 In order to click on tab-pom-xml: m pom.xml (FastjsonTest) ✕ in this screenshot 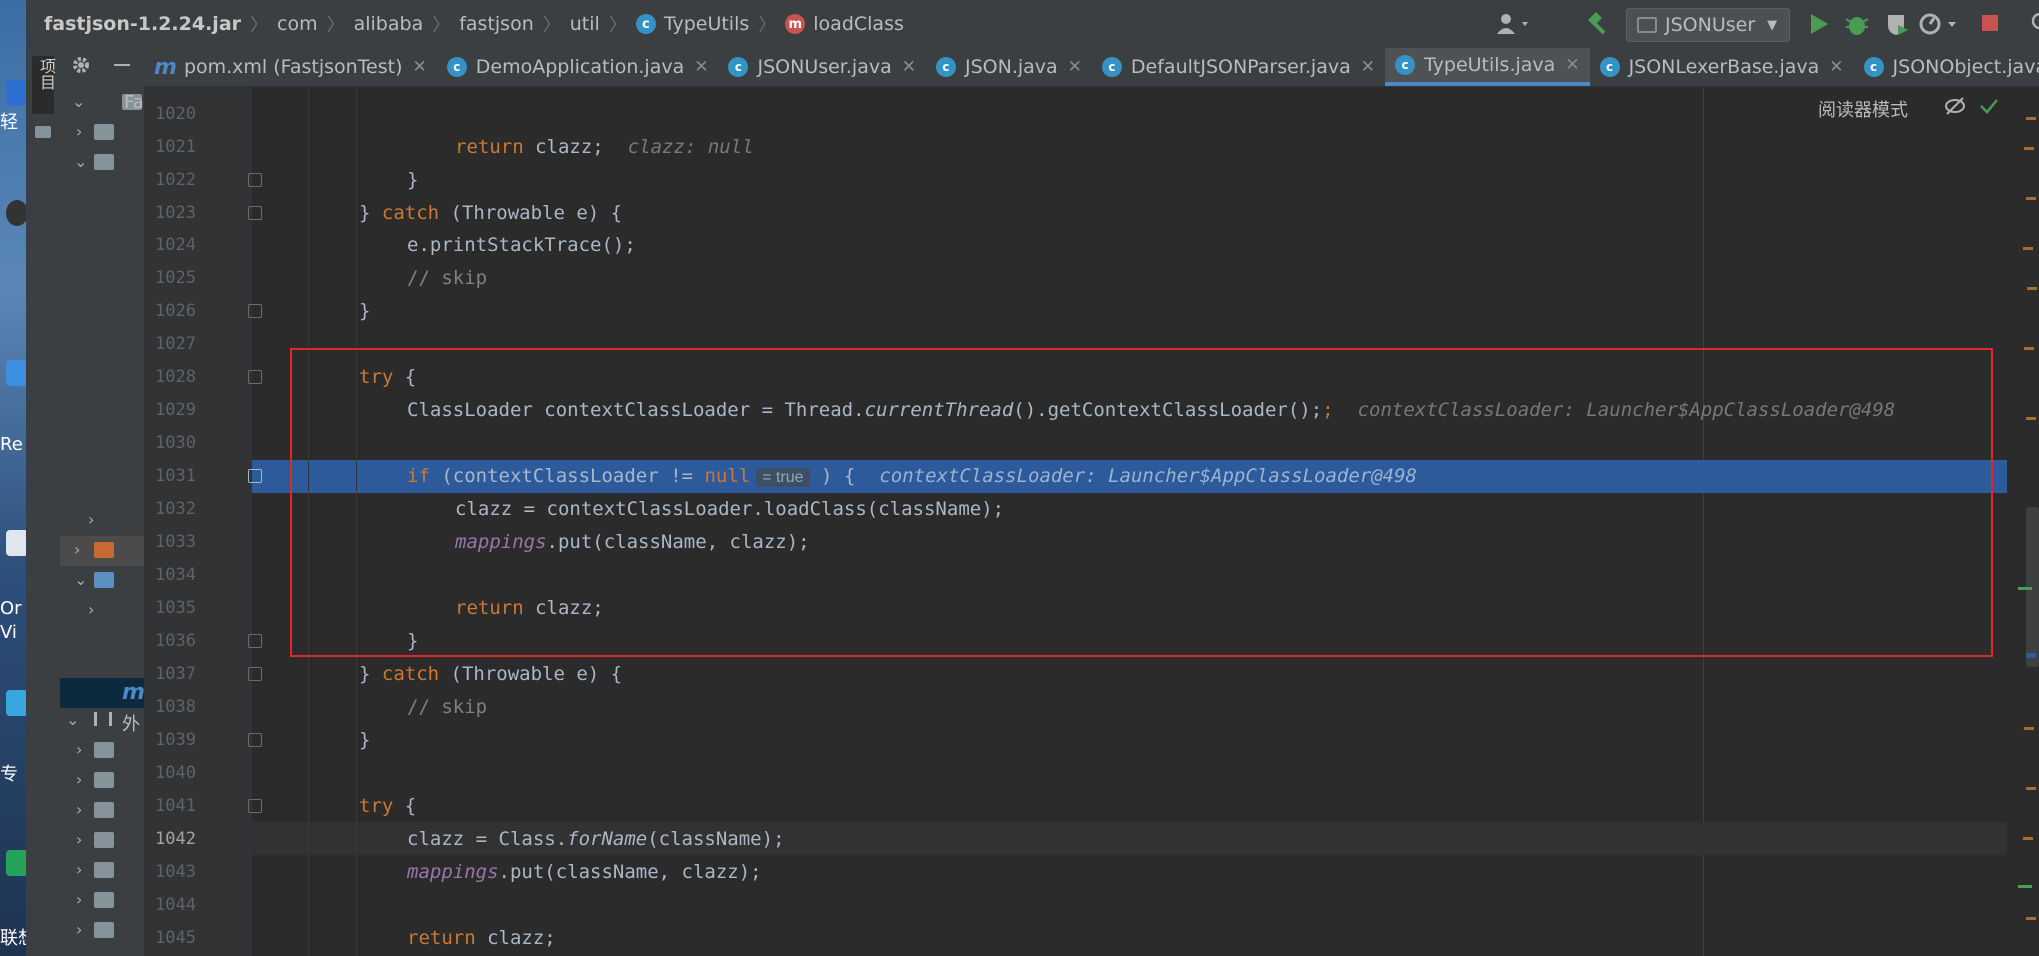, I will do `click(290, 67)`.